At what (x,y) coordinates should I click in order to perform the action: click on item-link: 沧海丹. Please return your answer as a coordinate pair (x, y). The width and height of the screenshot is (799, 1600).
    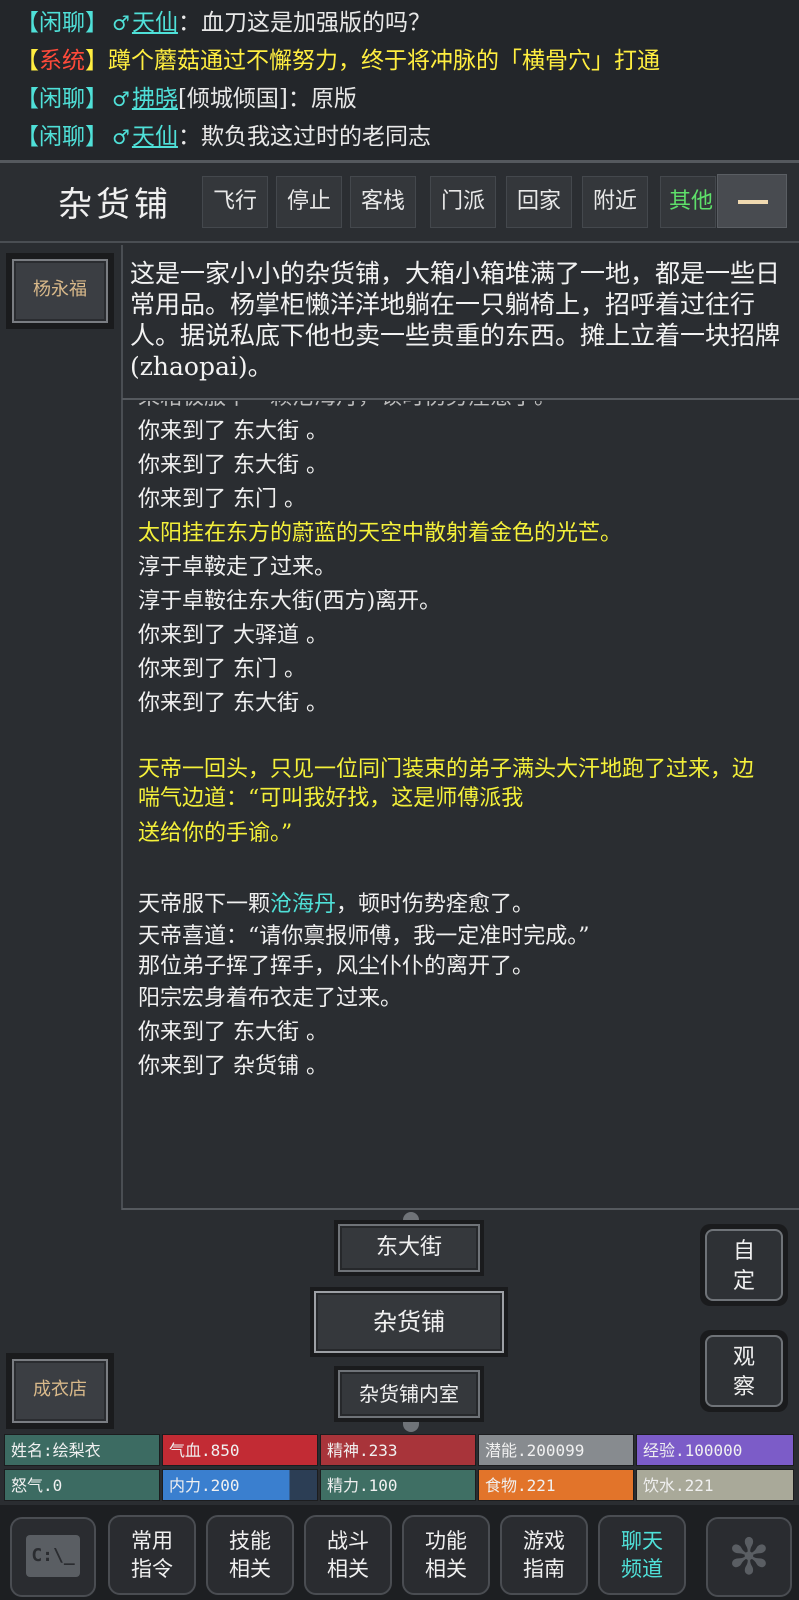
    Looking at the image, I should click on (303, 904).